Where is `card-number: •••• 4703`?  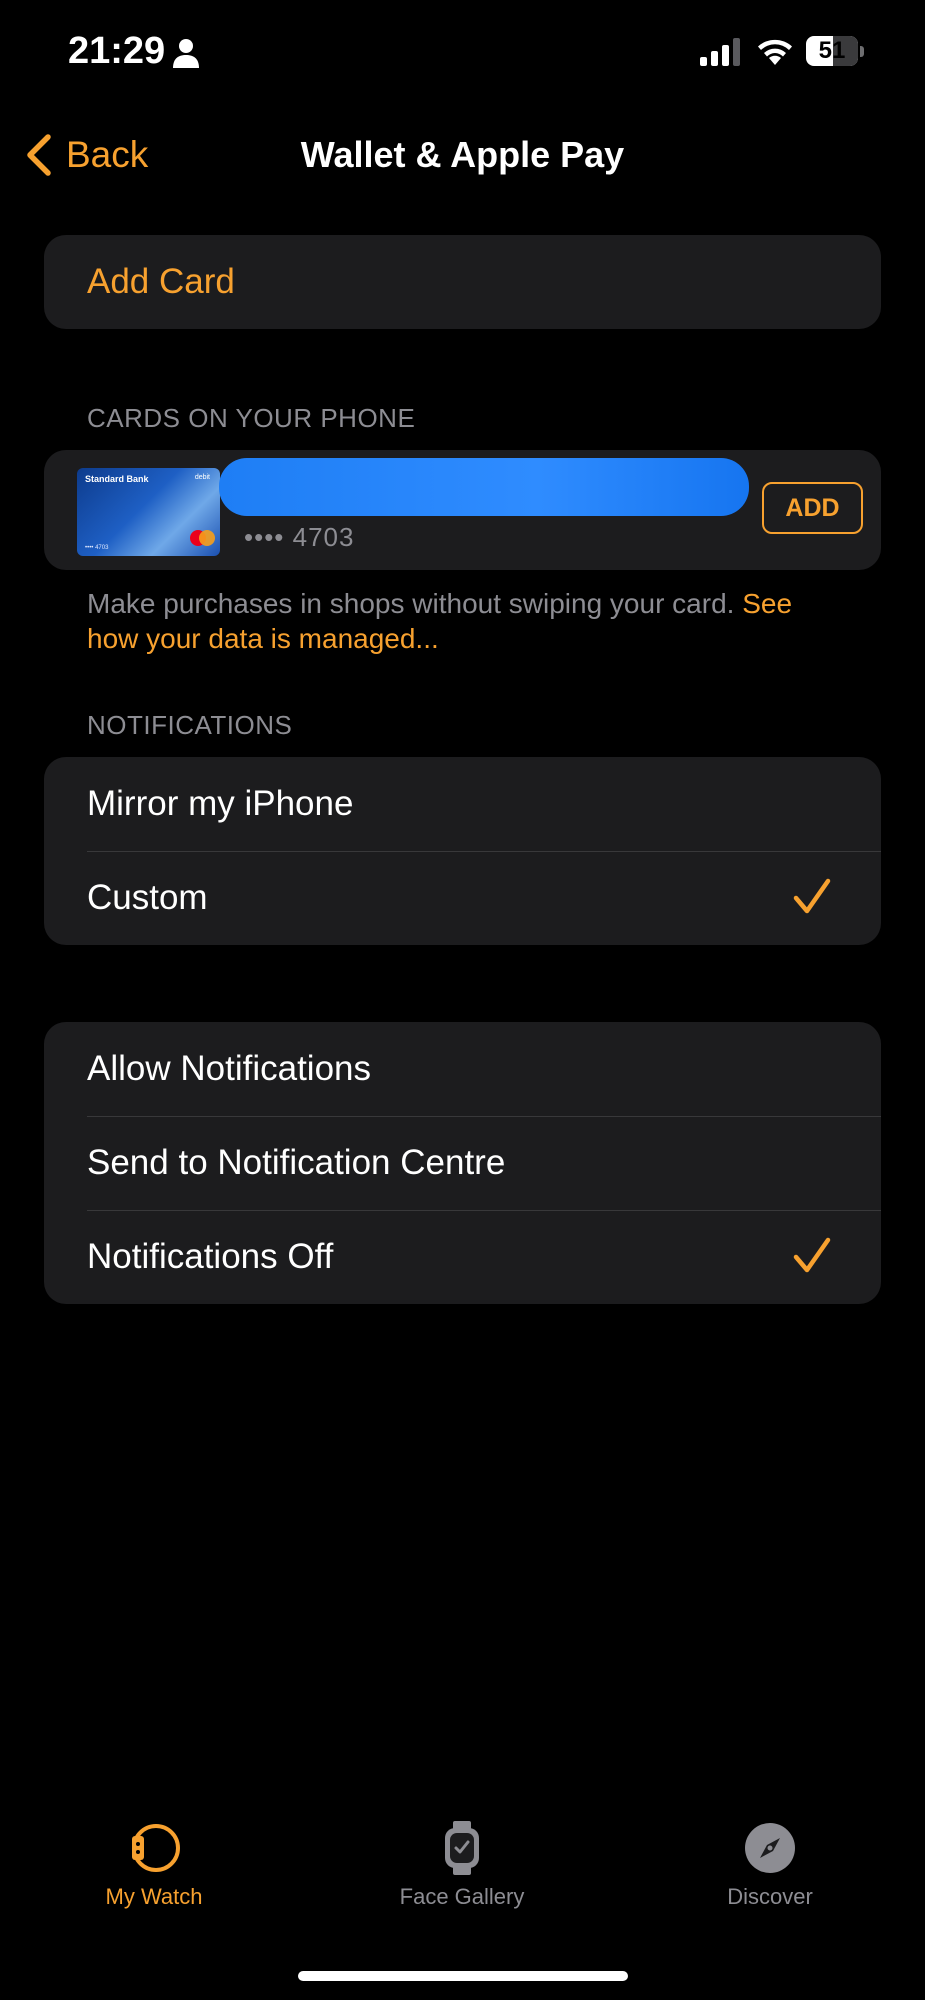
card-number: •••• 4703 is located at coordinates (299, 537).